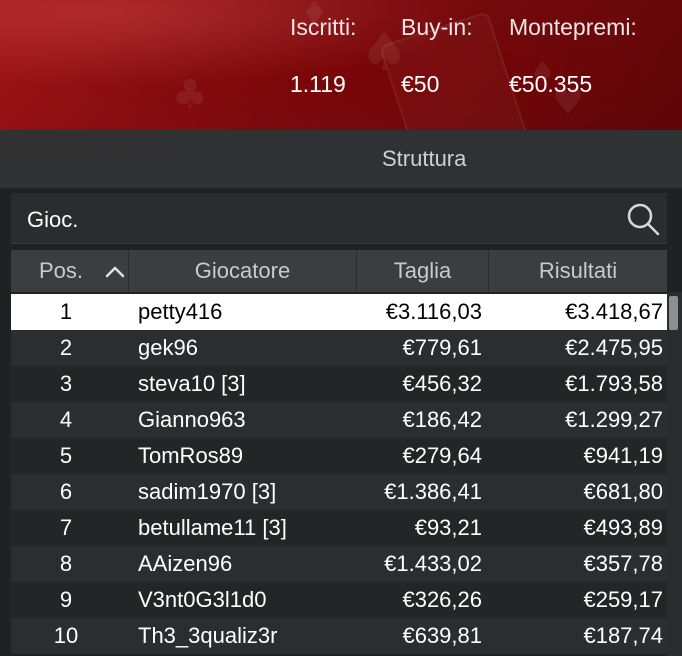 The width and height of the screenshot is (682, 656). What do you see at coordinates (318, 84) in the screenshot?
I see `entrants-value: 1.119` at bounding box center [318, 84].